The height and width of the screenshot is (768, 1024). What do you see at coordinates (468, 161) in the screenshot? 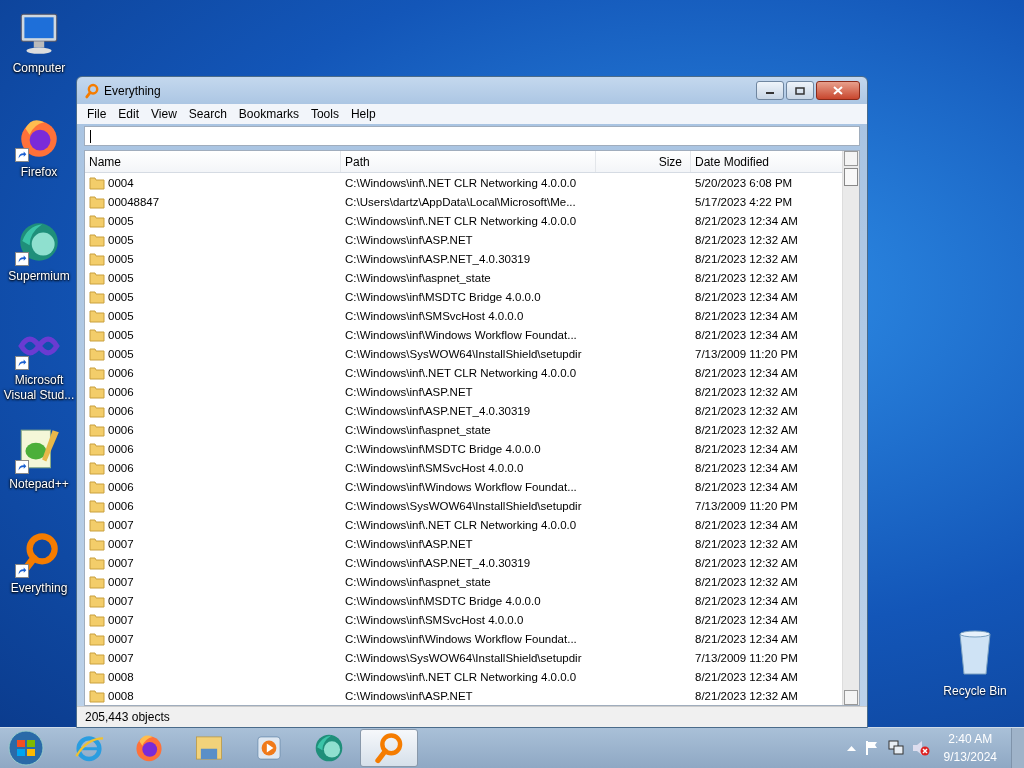
I see `column-header: Path` at bounding box center [468, 161].